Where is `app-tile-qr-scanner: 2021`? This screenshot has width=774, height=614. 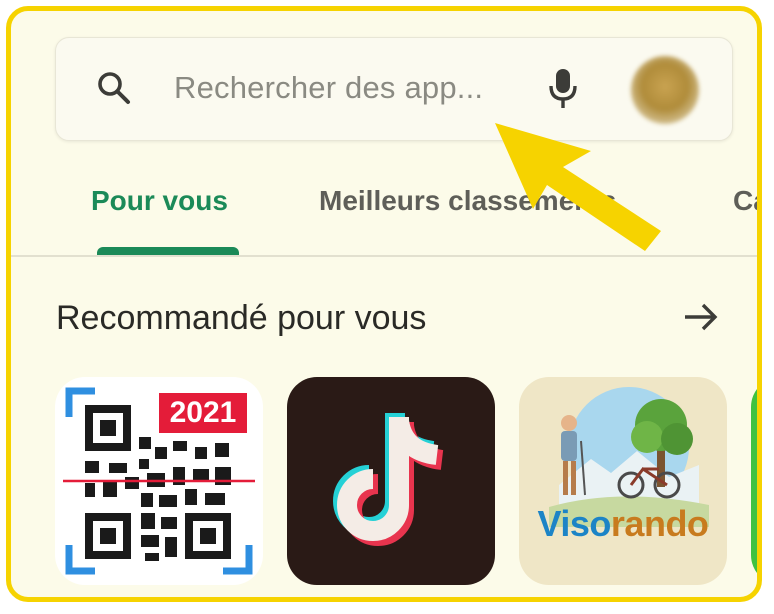 app-tile-qr-scanner: 2021 is located at coordinates (159, 481).